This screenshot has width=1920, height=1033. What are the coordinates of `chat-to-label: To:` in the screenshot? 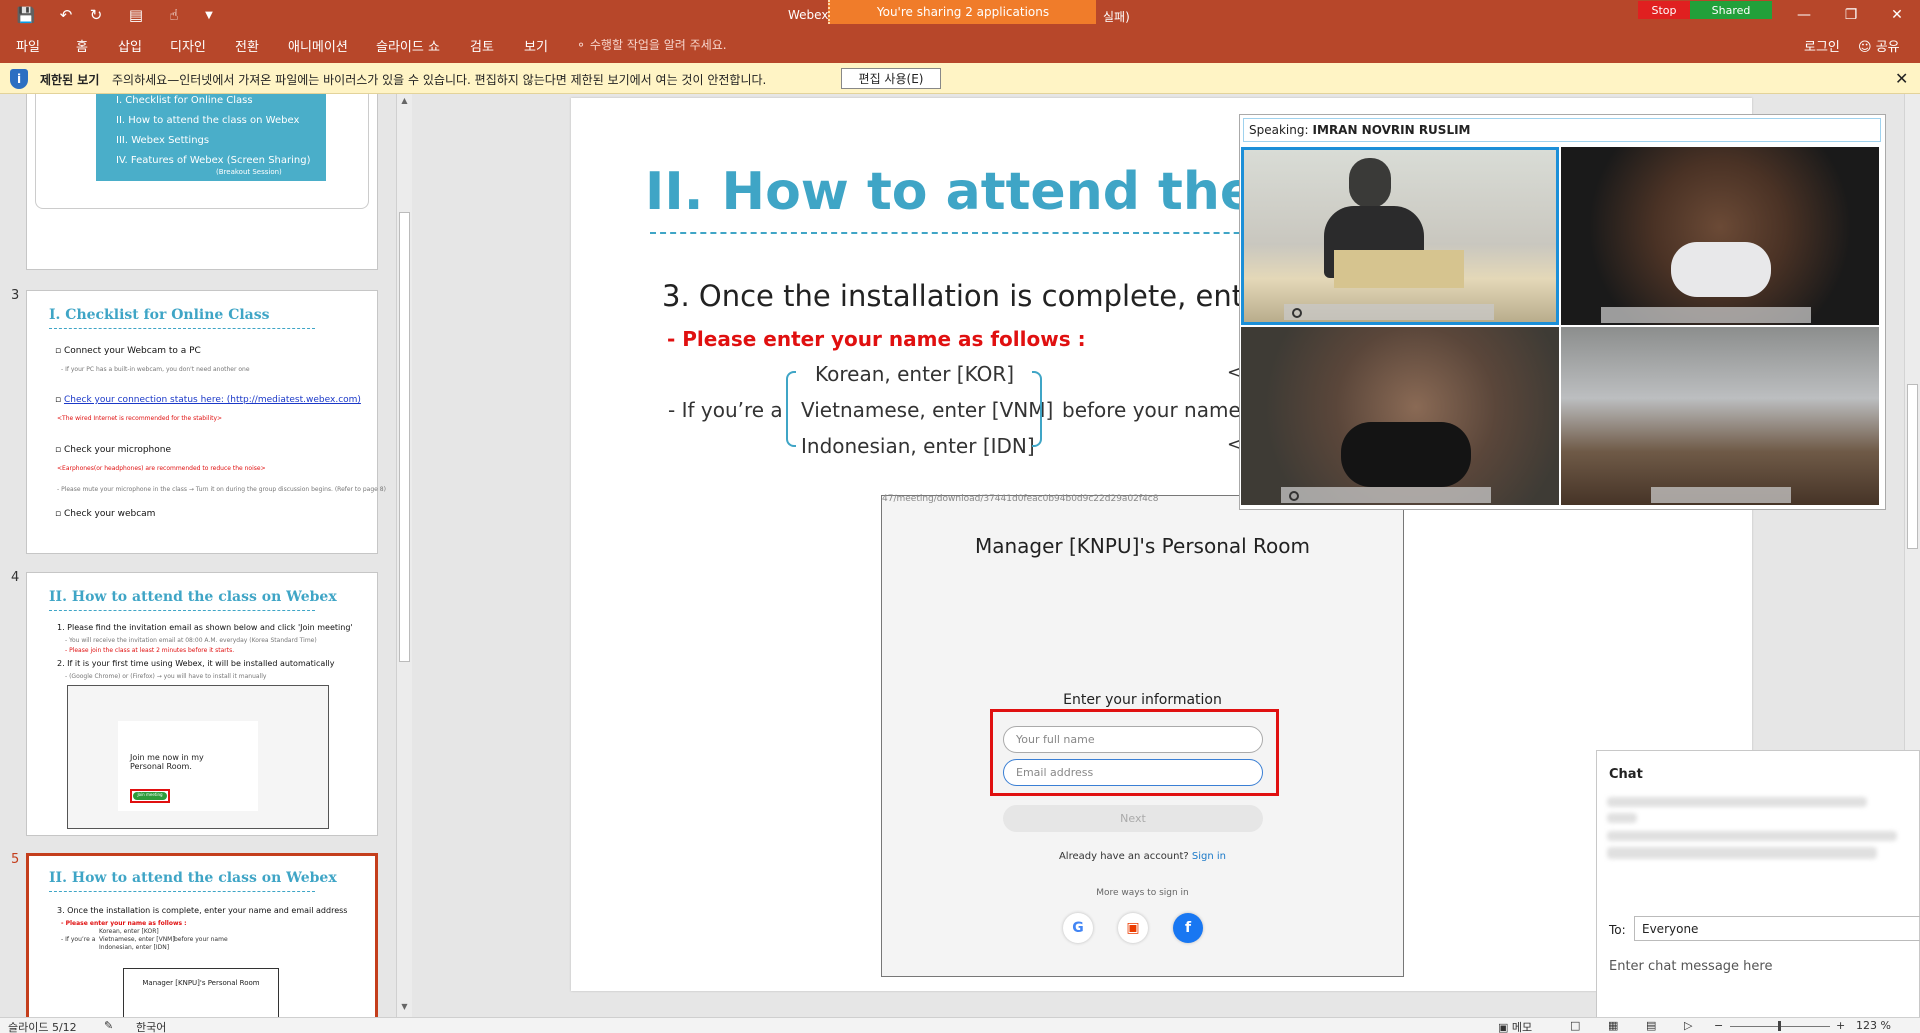 It's located at (1617, 930).